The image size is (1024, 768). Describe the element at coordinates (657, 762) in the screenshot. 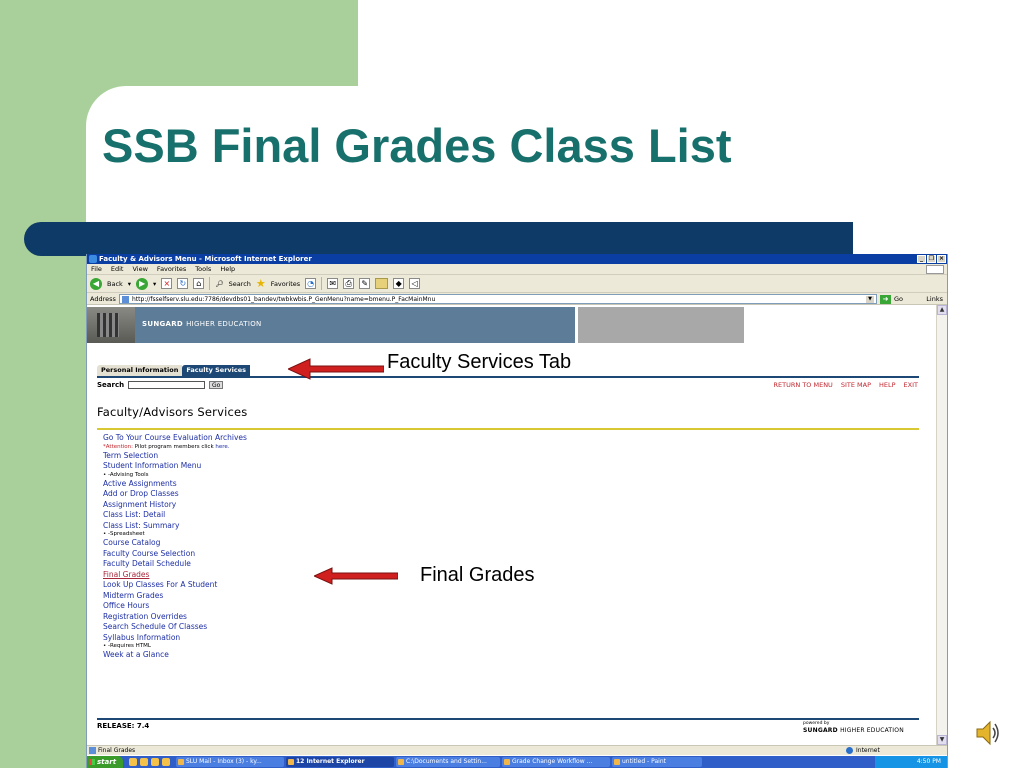

I see `taskbar-item-paint: untitled - Paint` at that location.